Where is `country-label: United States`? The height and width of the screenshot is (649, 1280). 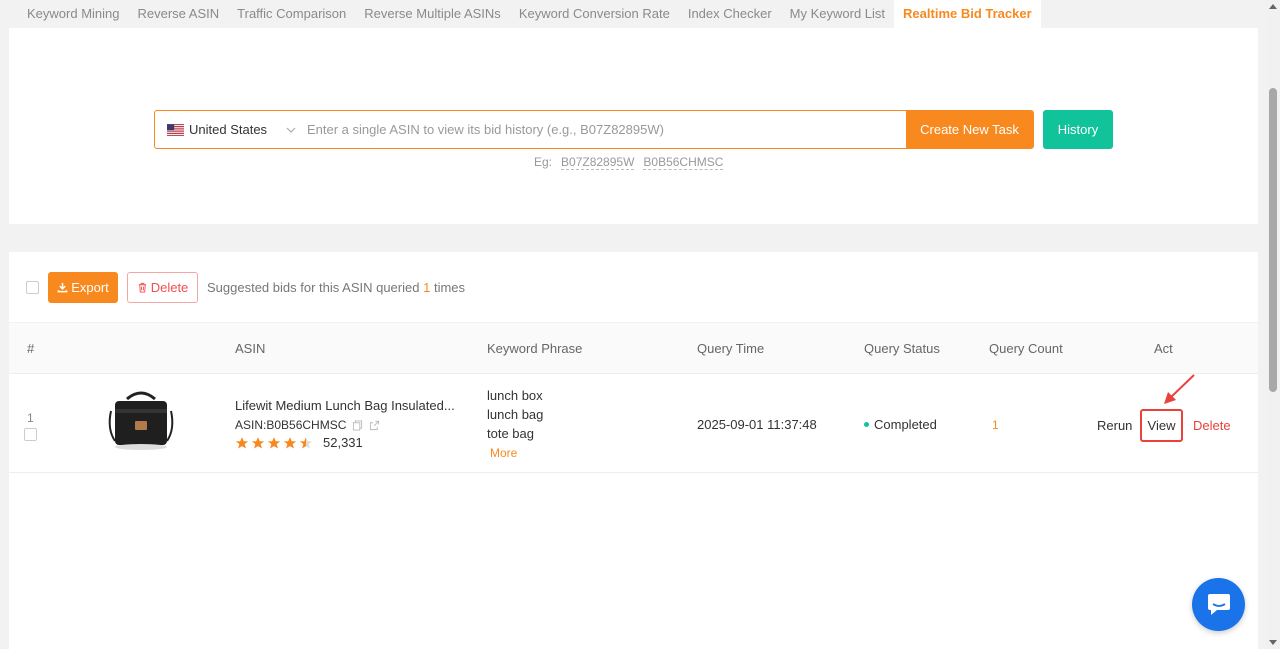 country-label: United States is located at coordinates (228, 129).